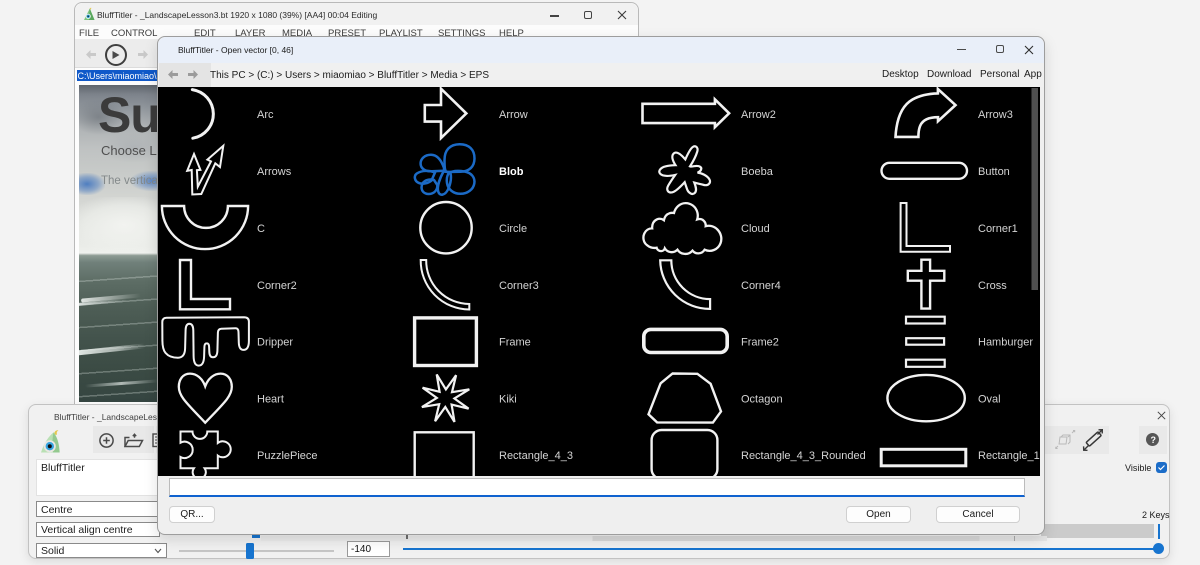 The height and width of the screenshot is (565, 1200). I want to click on svg-text: Cloud, so click(755, 229).